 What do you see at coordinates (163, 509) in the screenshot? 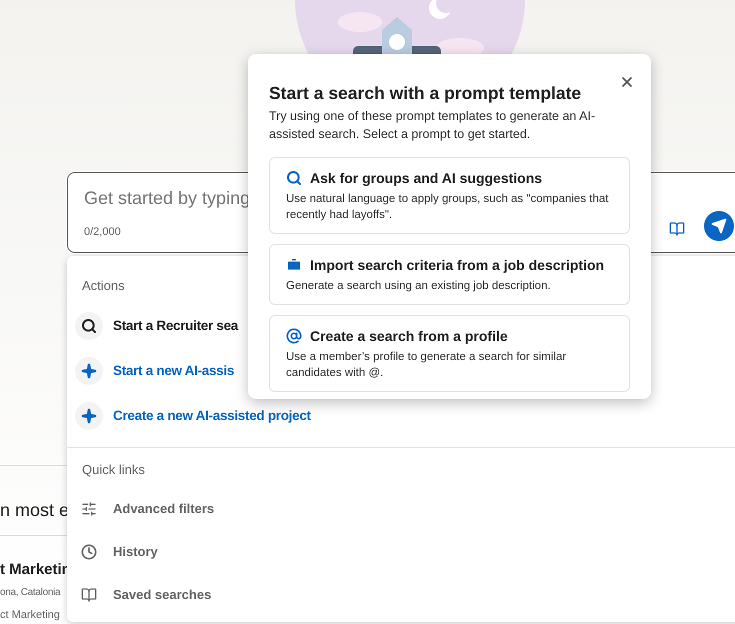
I see `menu-label: Advanced filters` at bounding box center [163, 509].